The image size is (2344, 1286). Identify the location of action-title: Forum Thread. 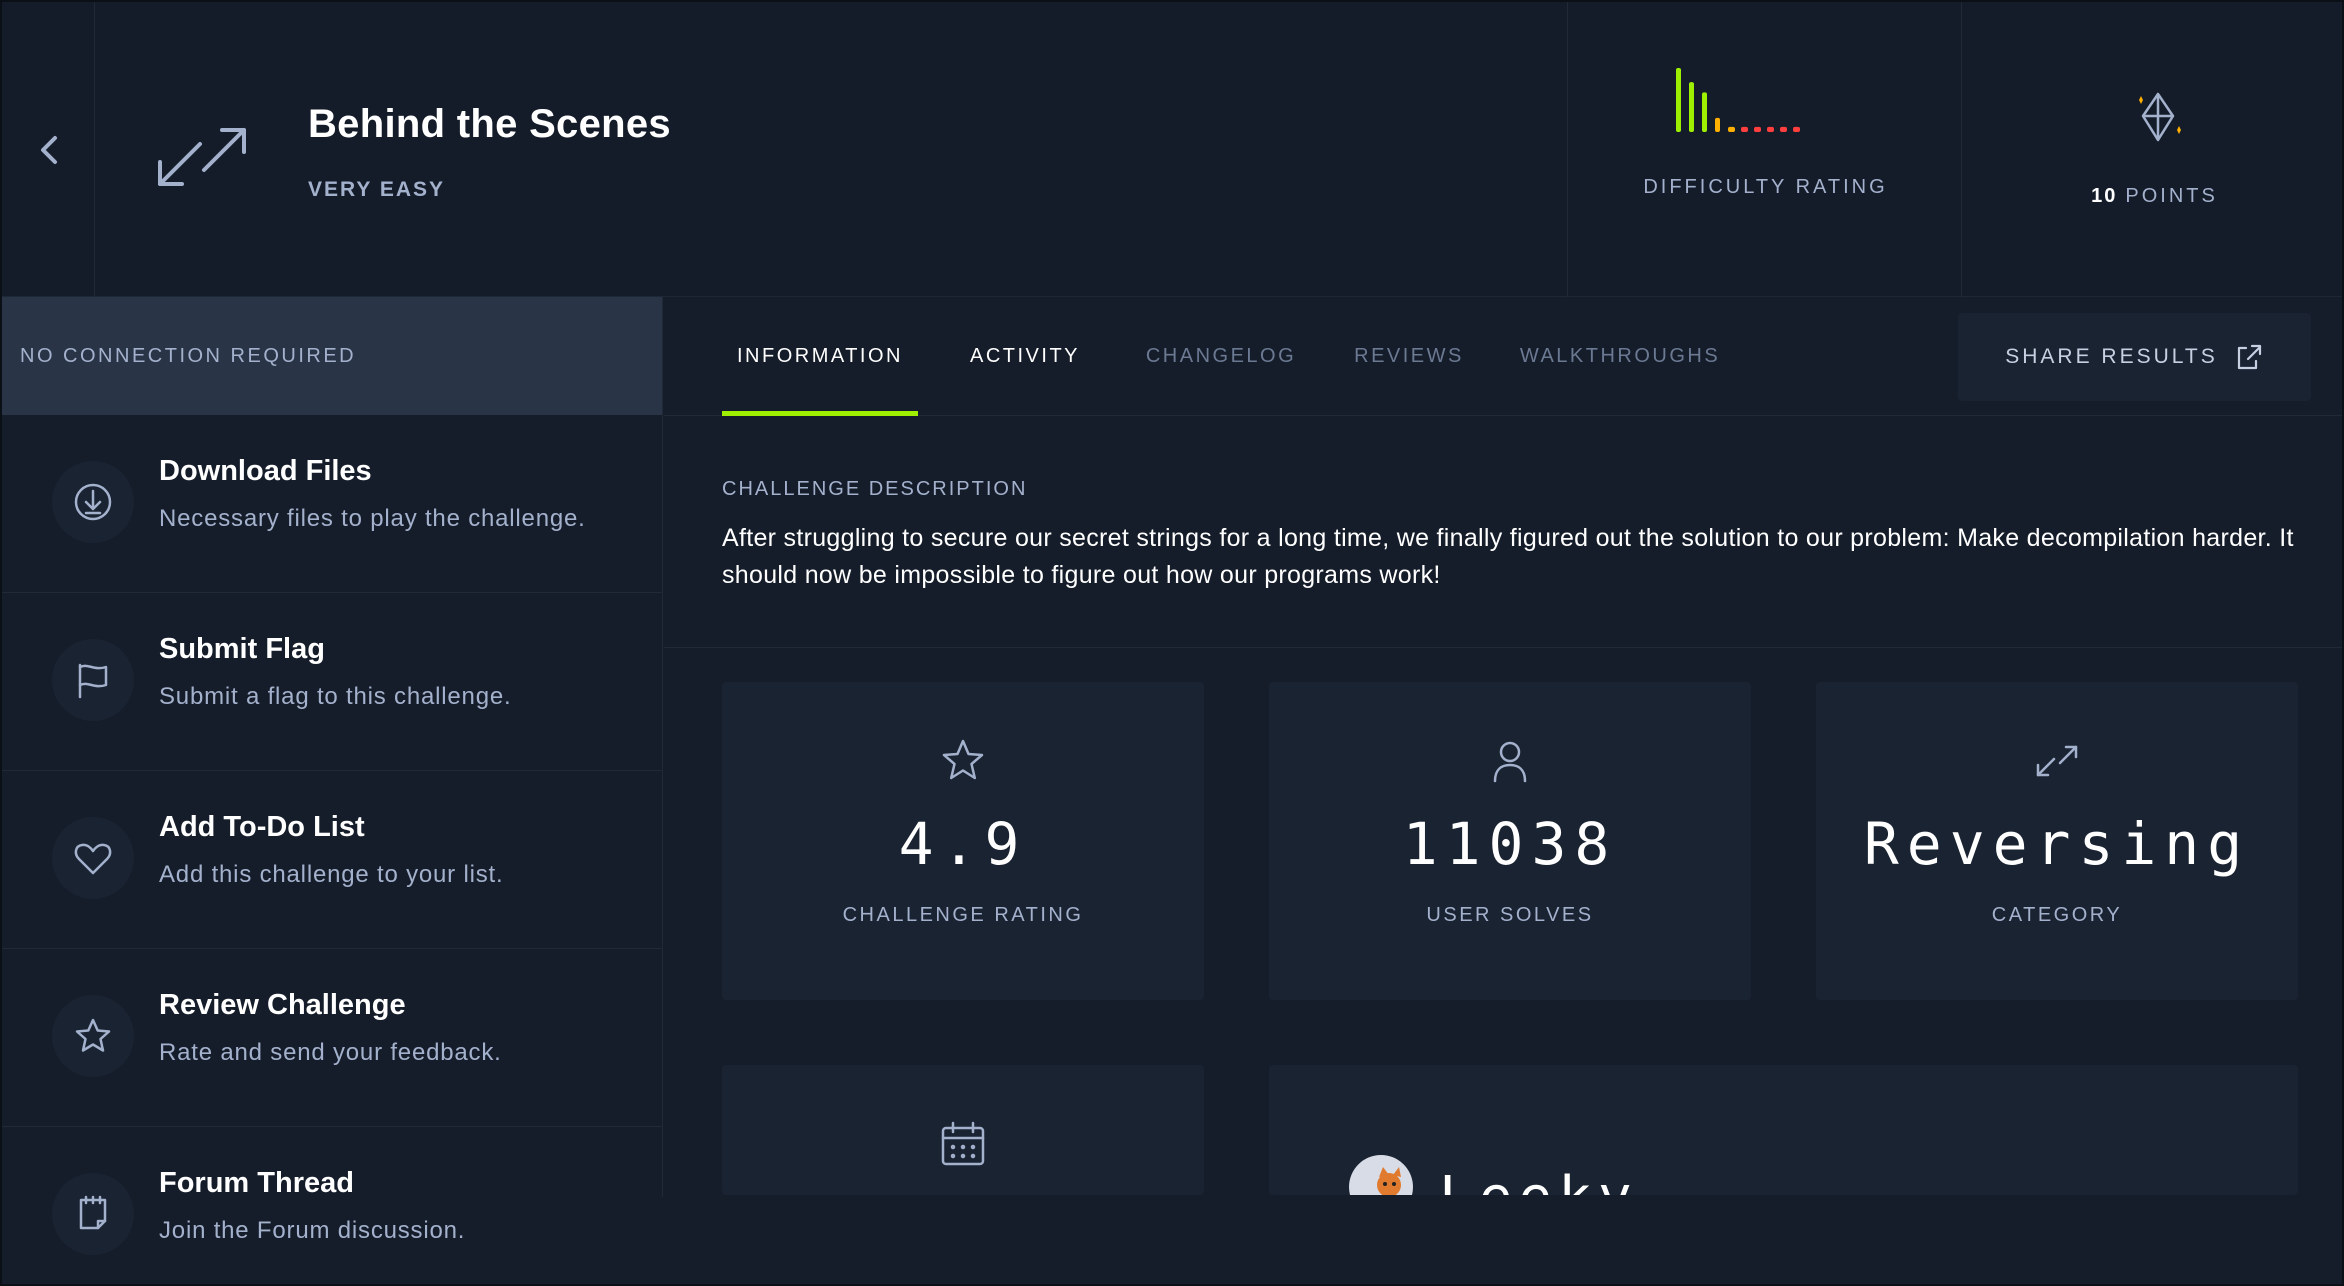
(256, 1183).